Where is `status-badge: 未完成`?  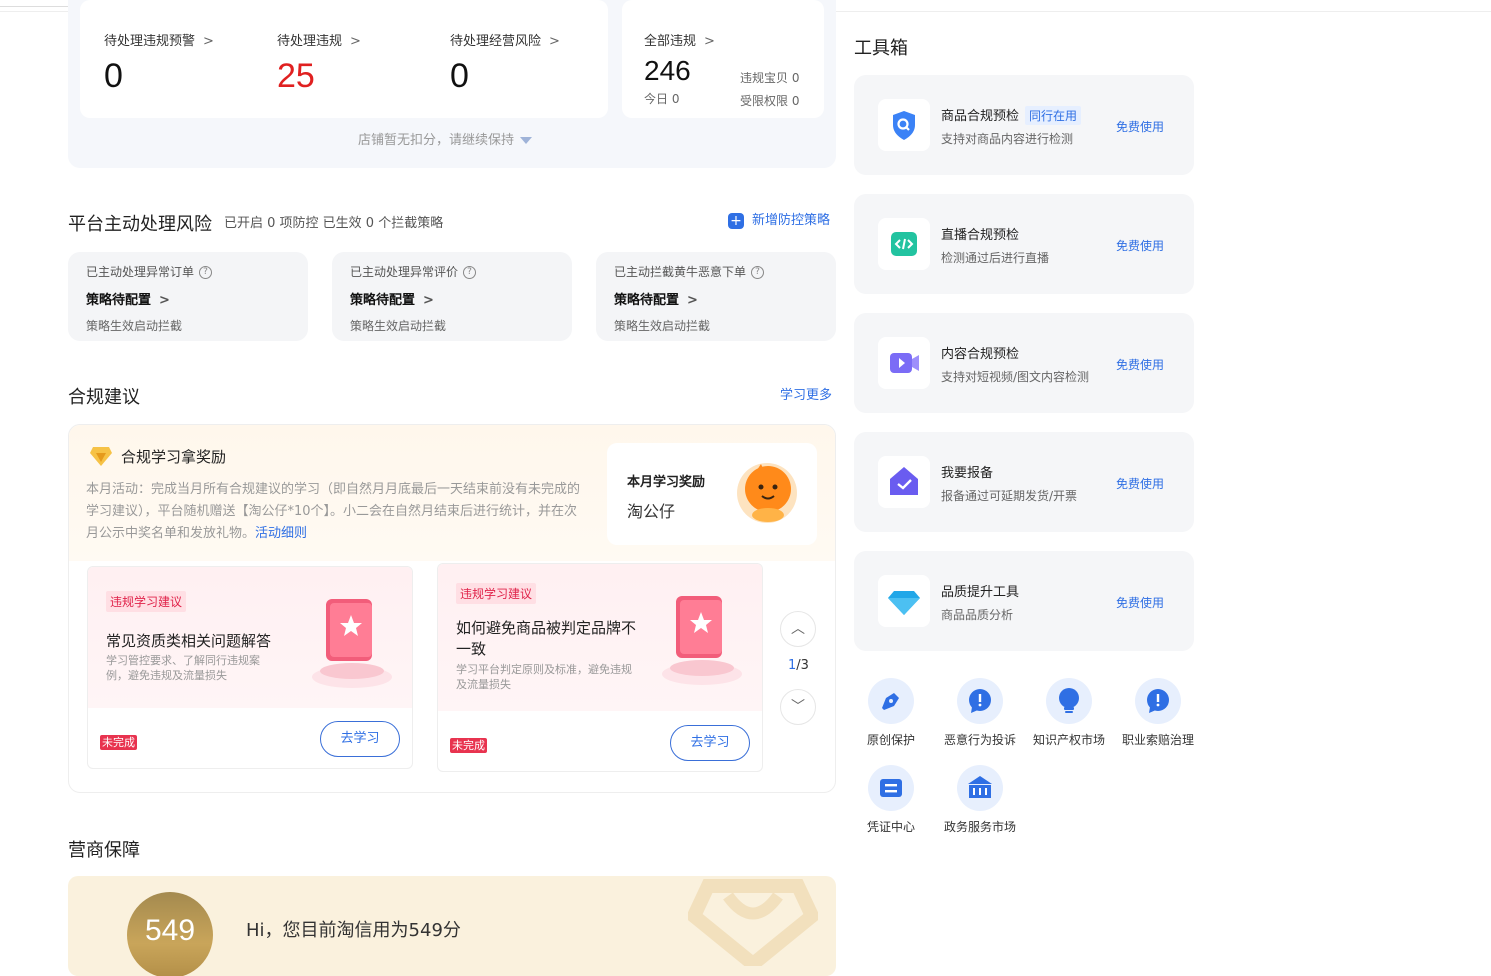 status-badge: 未完成 is located at coordinates (118, 742).